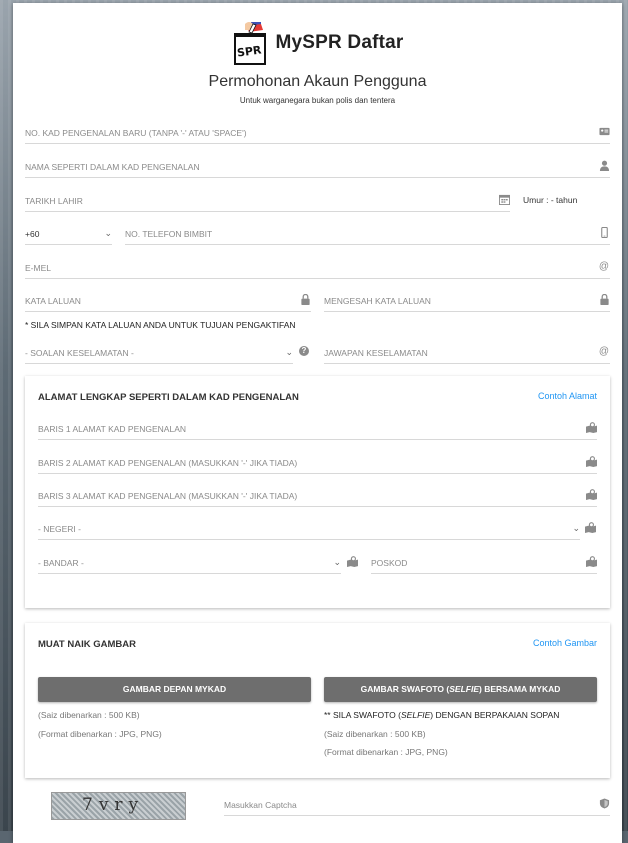 The image size is (628, 843). I want to click on front-format-note: (Format dibenarkan : JPG, PNG), so click(100, 734).